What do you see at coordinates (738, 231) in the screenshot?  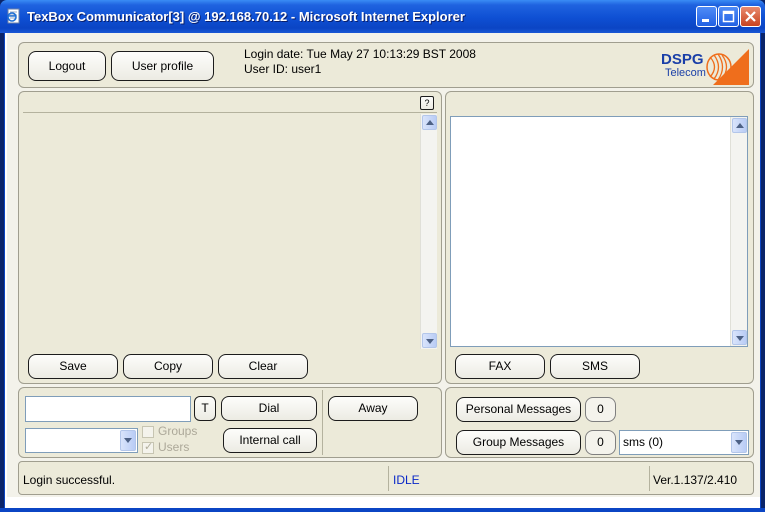 I see `message-scrollbar` at bounding box center [738, 231].